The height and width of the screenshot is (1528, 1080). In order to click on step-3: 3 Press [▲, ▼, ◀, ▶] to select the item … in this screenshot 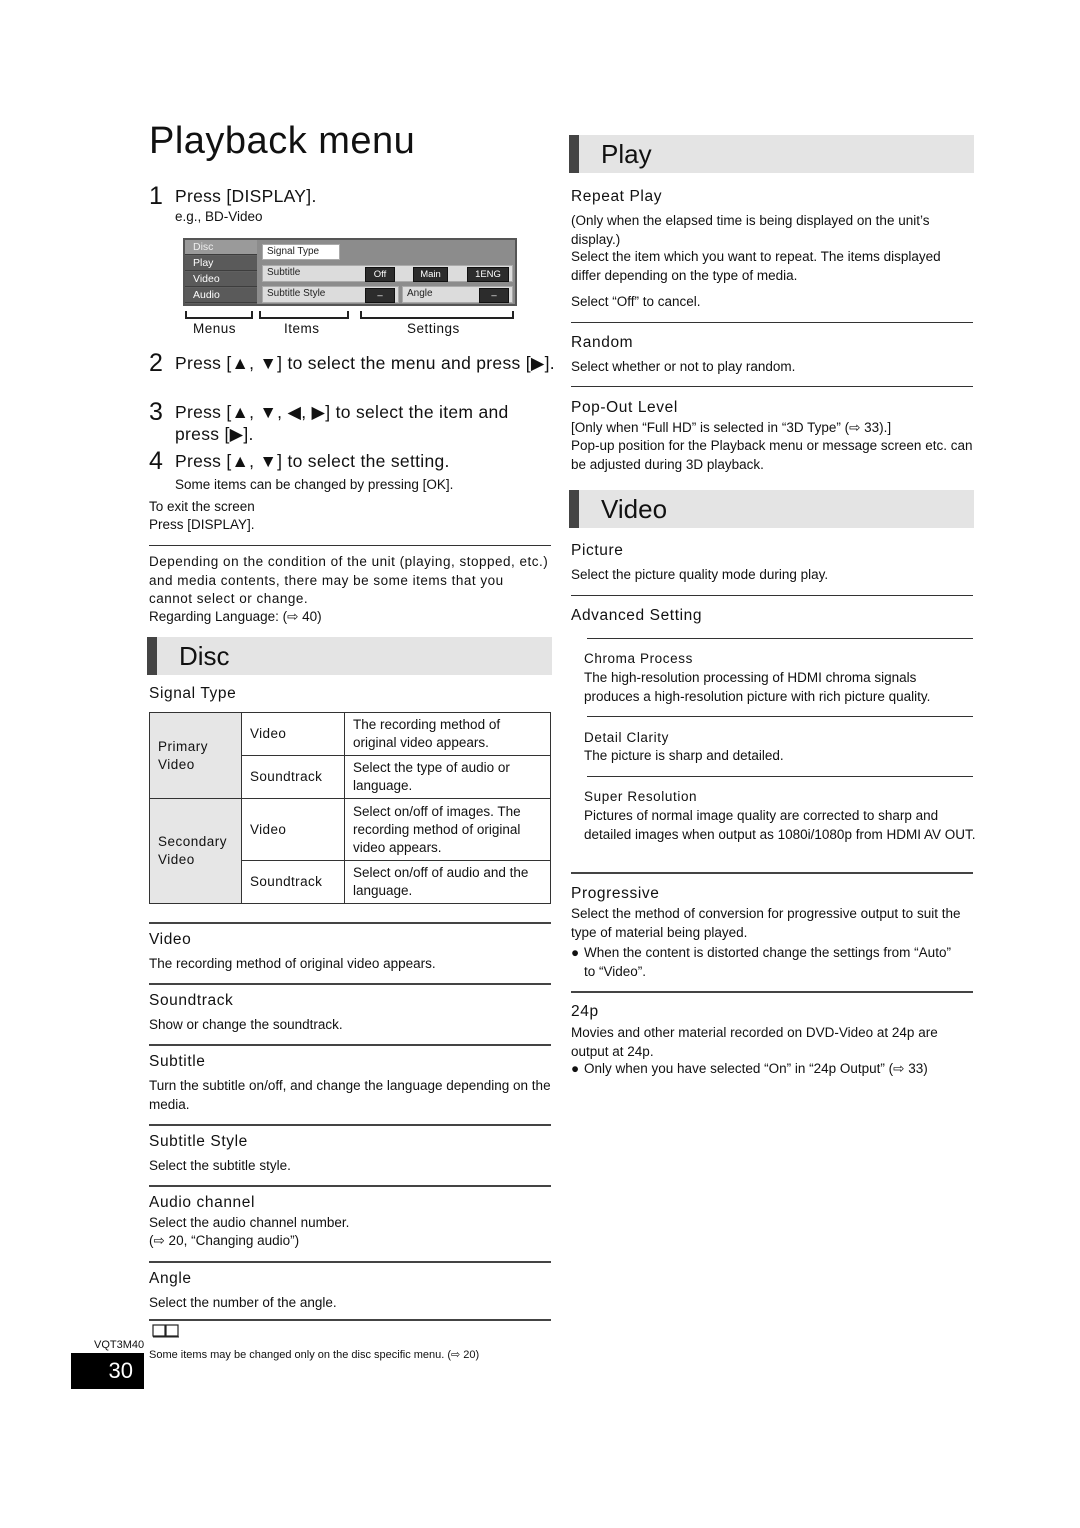, I will do `click(352, 422)`.